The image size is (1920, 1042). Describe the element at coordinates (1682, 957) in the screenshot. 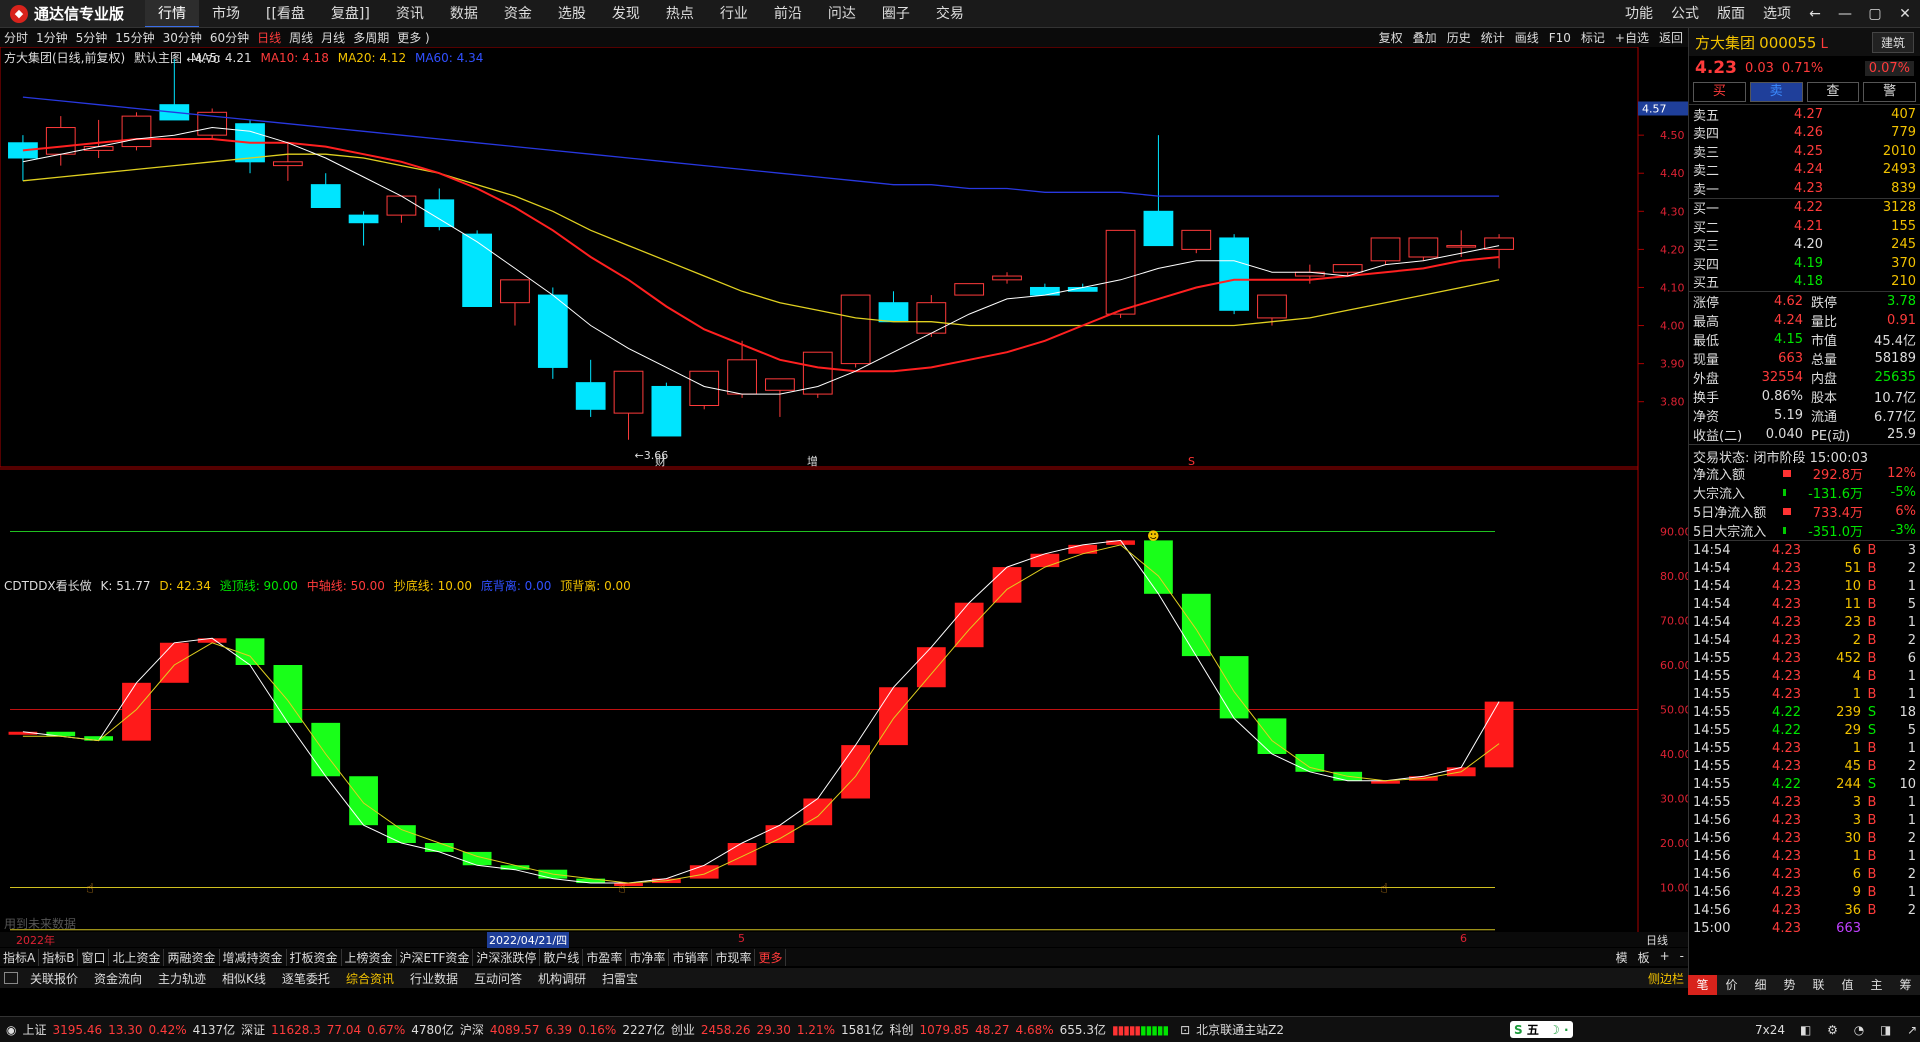

I see `tab-control-3: -` at that location.